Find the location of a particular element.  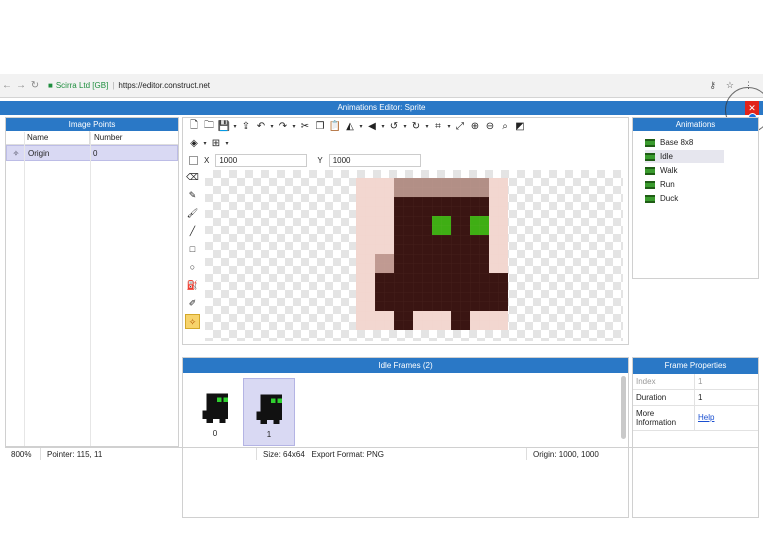

editor-title: Animations Editor: Sprite is located at coordinates (381, 107).